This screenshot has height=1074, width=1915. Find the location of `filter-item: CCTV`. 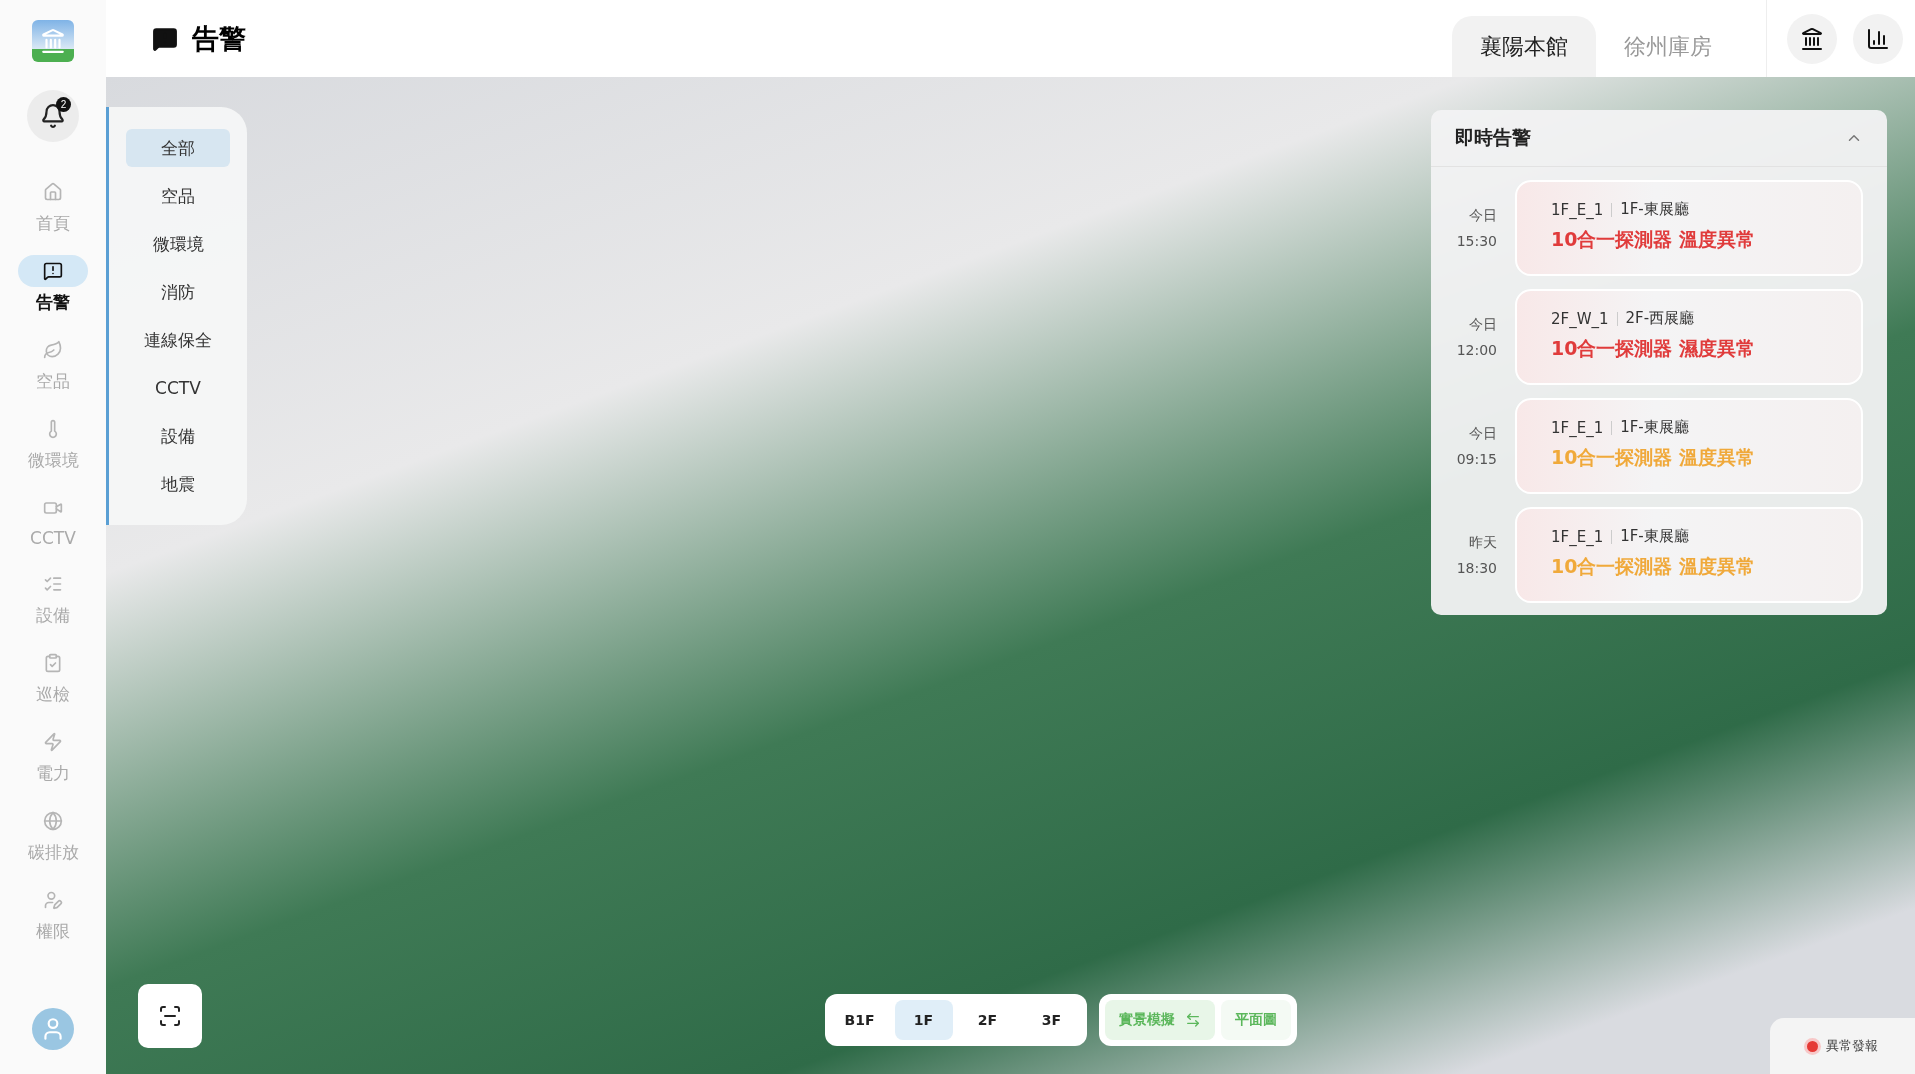

filter-item: CCTV is located at coordinates (178, 388).